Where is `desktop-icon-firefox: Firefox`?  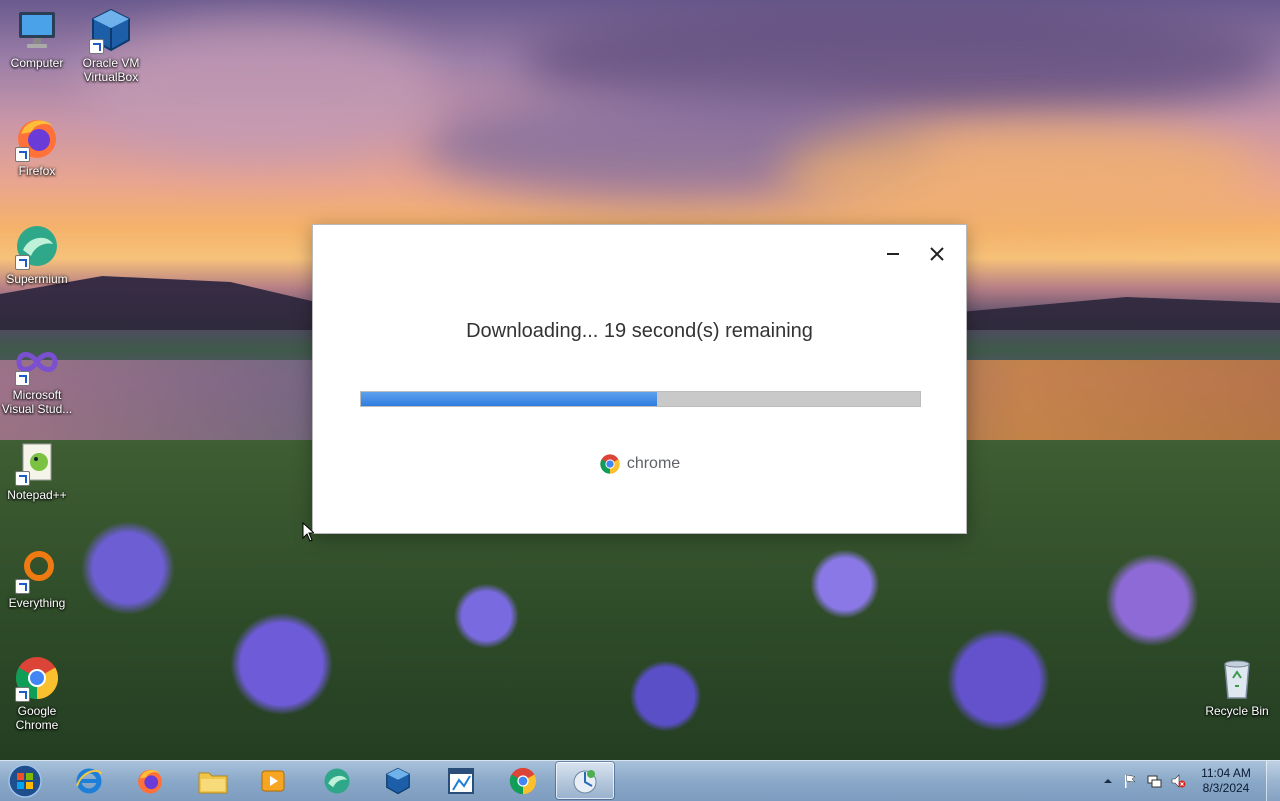
desktop-icon-firefox: Firefox is located at coordinates (37, 146).